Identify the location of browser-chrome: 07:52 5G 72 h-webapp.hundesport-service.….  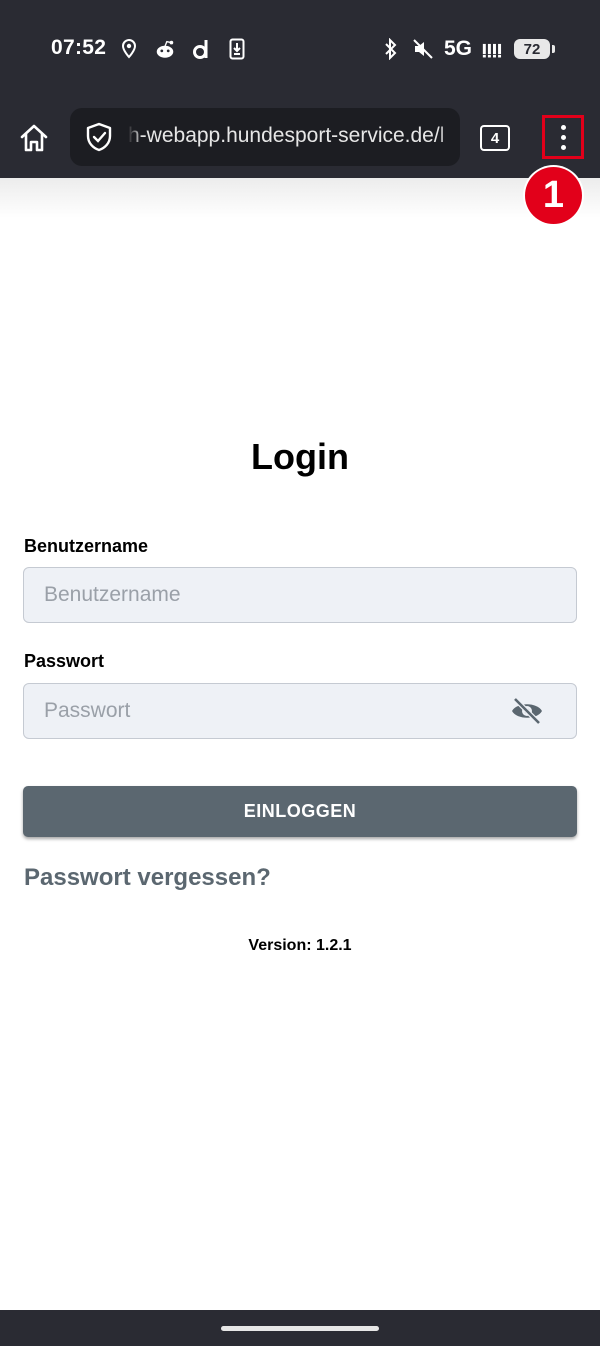
(300, 89).